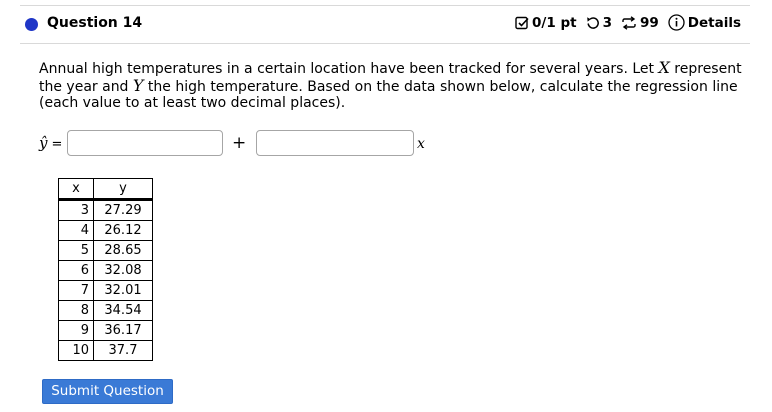 Image resolution: width=772 pixels, height=412 pixels. I want to click on submit-question-button: Submit Question, so click(107, 391).